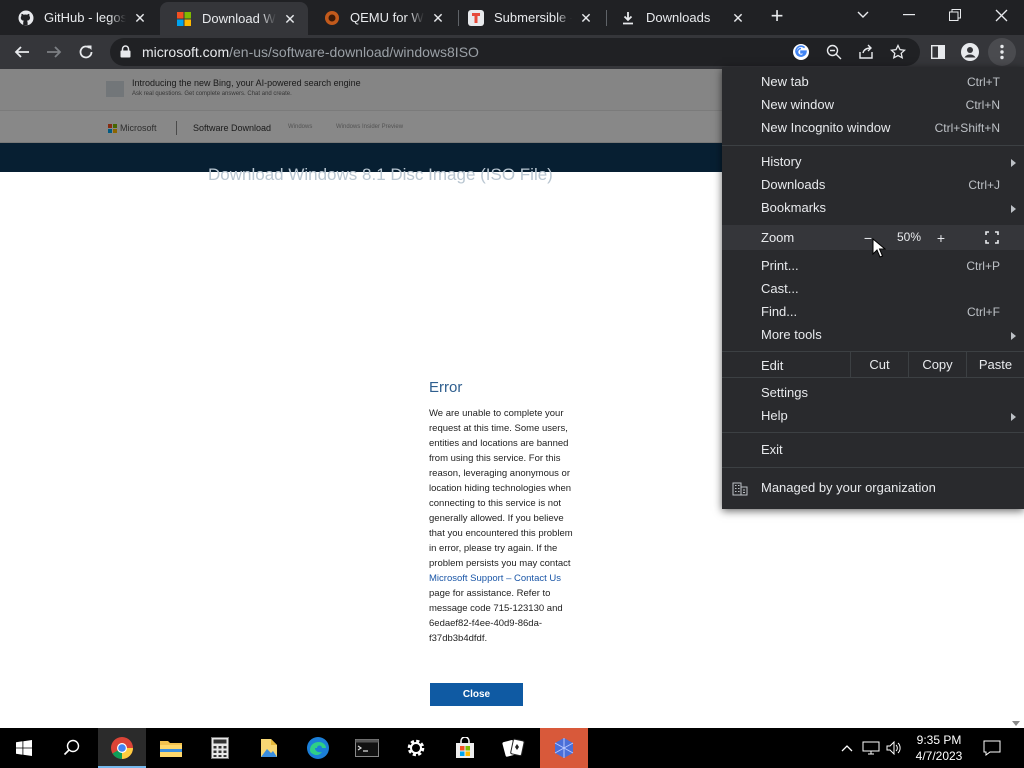 This screenshot has height=768, width=1024. I want to click on menu-exit: Exit, so click(873, 450).